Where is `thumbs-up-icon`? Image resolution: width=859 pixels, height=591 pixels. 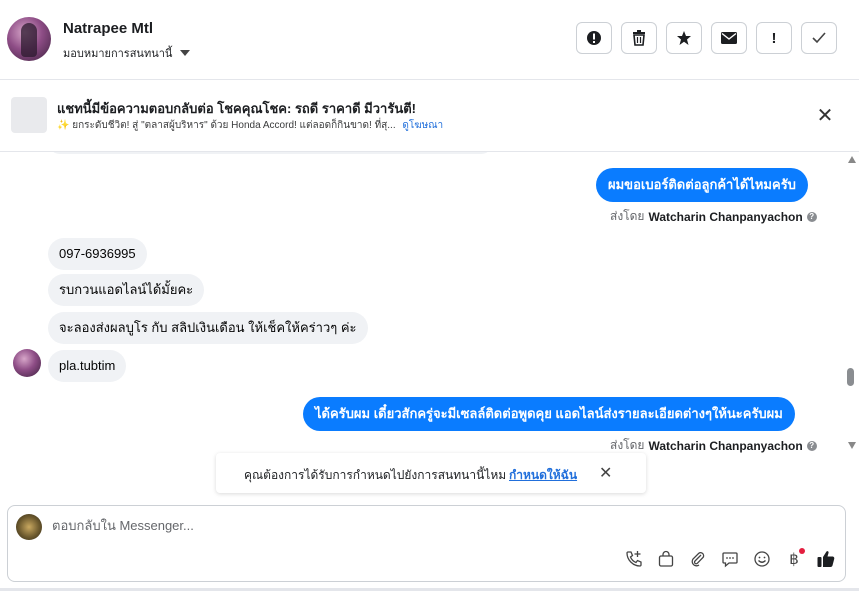
thumbs-up-icon is located at coordinates (826, 559).